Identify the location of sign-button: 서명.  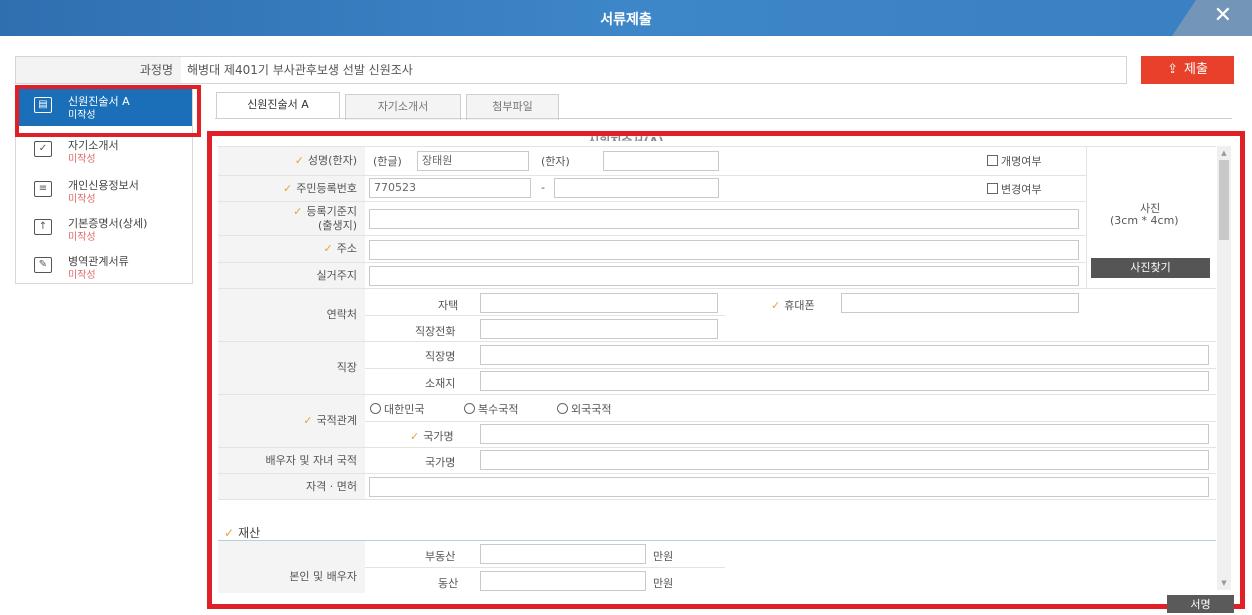
(1200, 604).